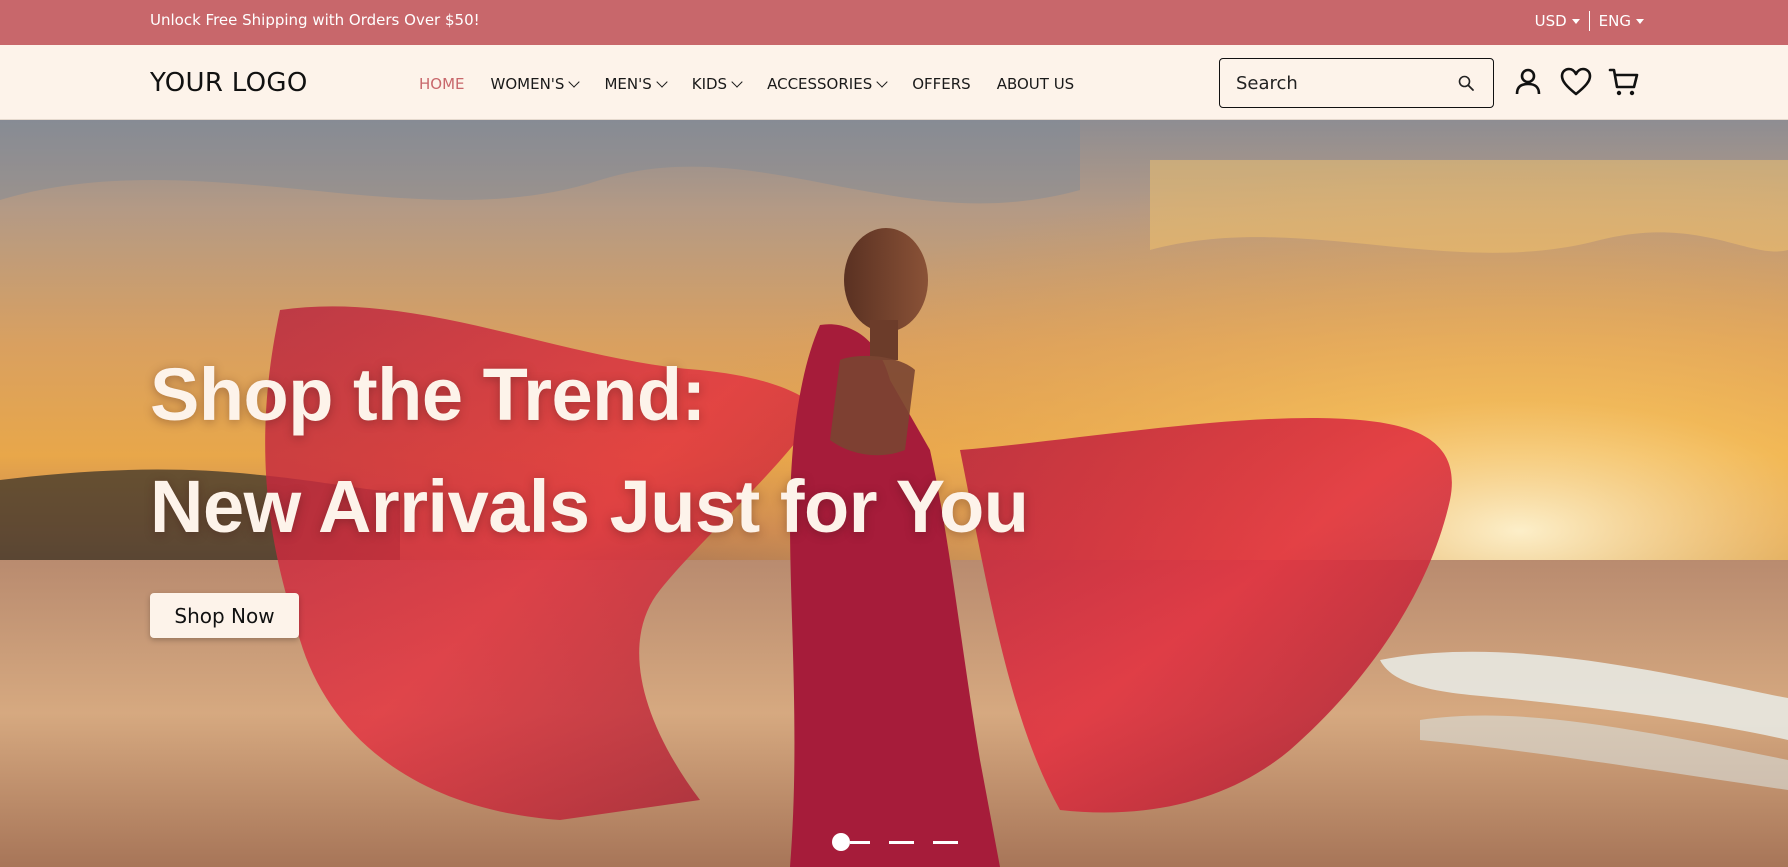 Image resolution: width=1788 pixels, height=867 pixels. I want to click on carousel-dot-1-active, so click(851, 842).